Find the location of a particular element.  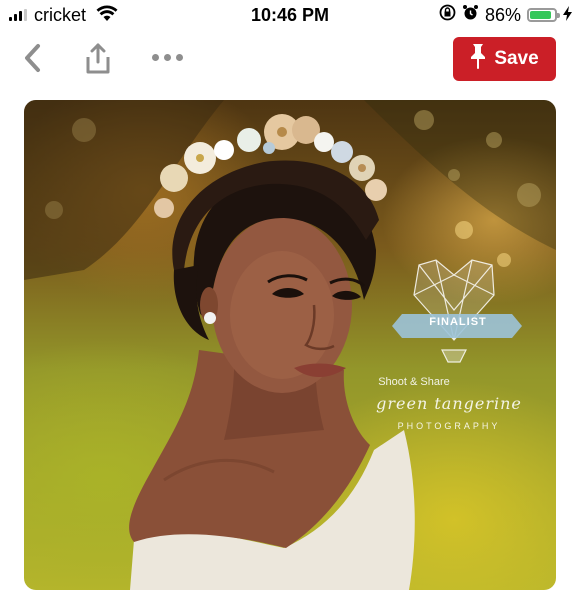

more-icon is located at coordinates (167, 57).